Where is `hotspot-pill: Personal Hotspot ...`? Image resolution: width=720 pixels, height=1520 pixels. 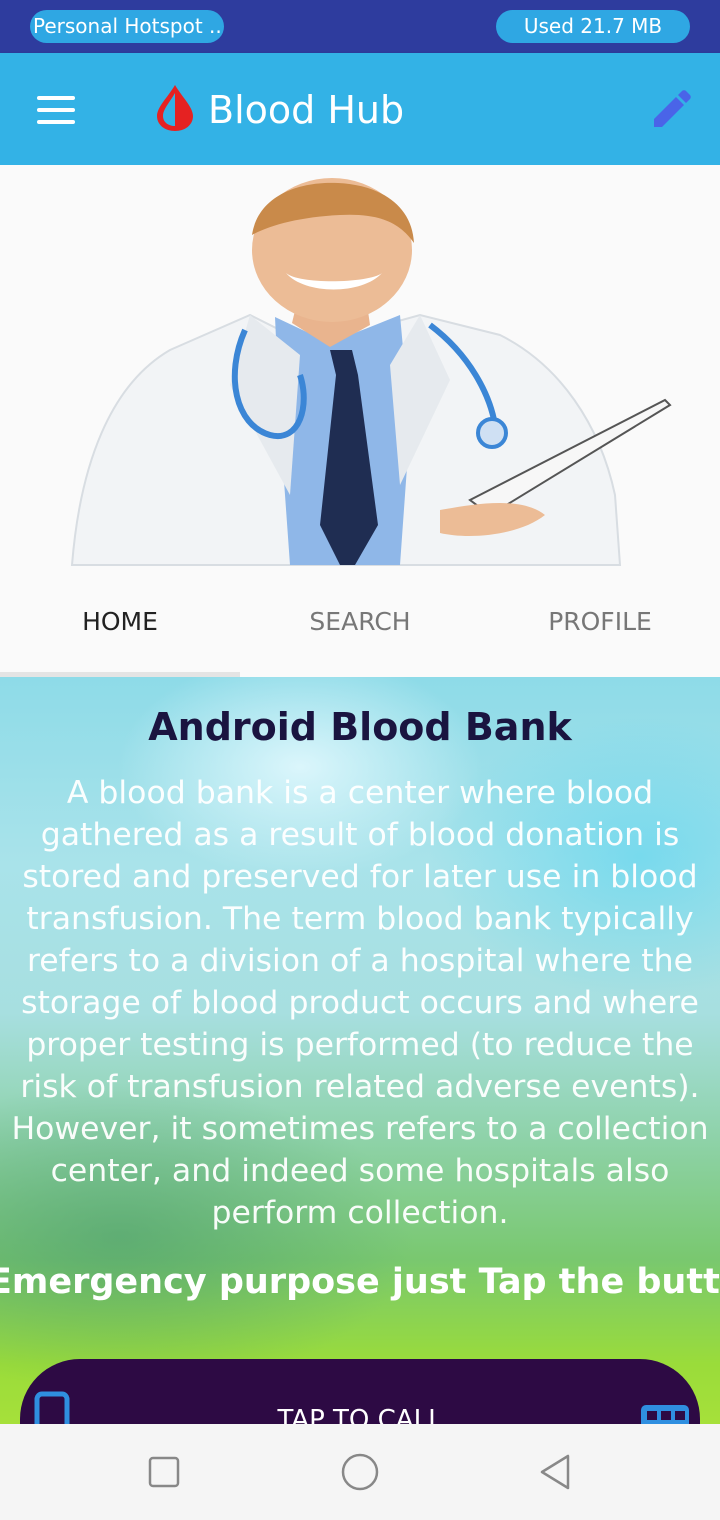
hotspot-pill: Personal Hotspot ... is located at coordinates (127, 26).